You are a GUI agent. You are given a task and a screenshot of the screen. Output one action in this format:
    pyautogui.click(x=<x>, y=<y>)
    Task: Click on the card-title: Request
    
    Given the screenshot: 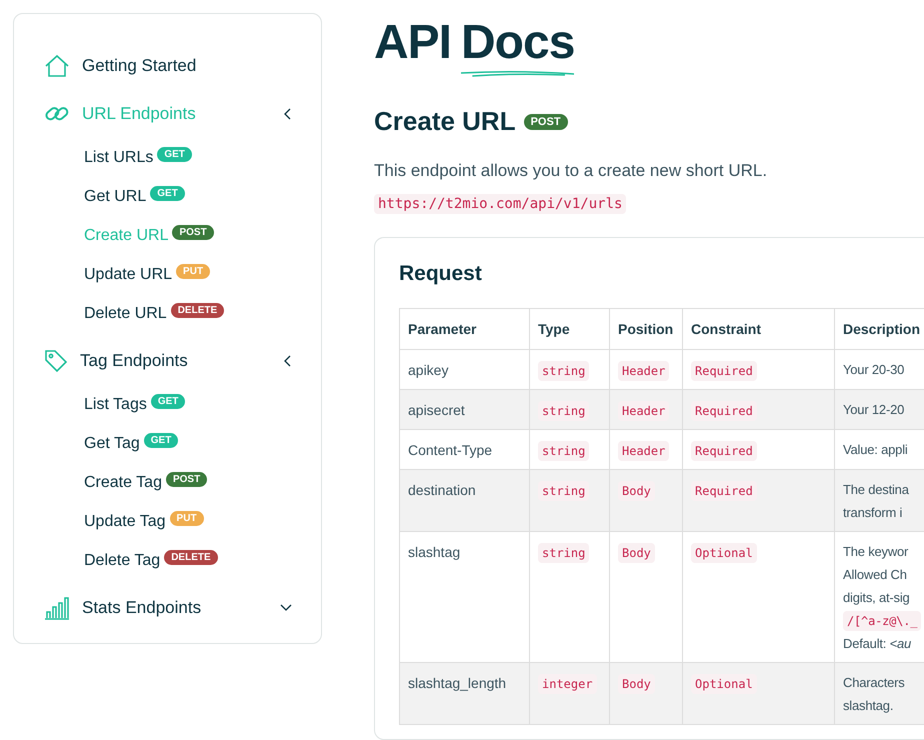 What is the action you would take?
    pyautogui.click(x=441, y=274)
    